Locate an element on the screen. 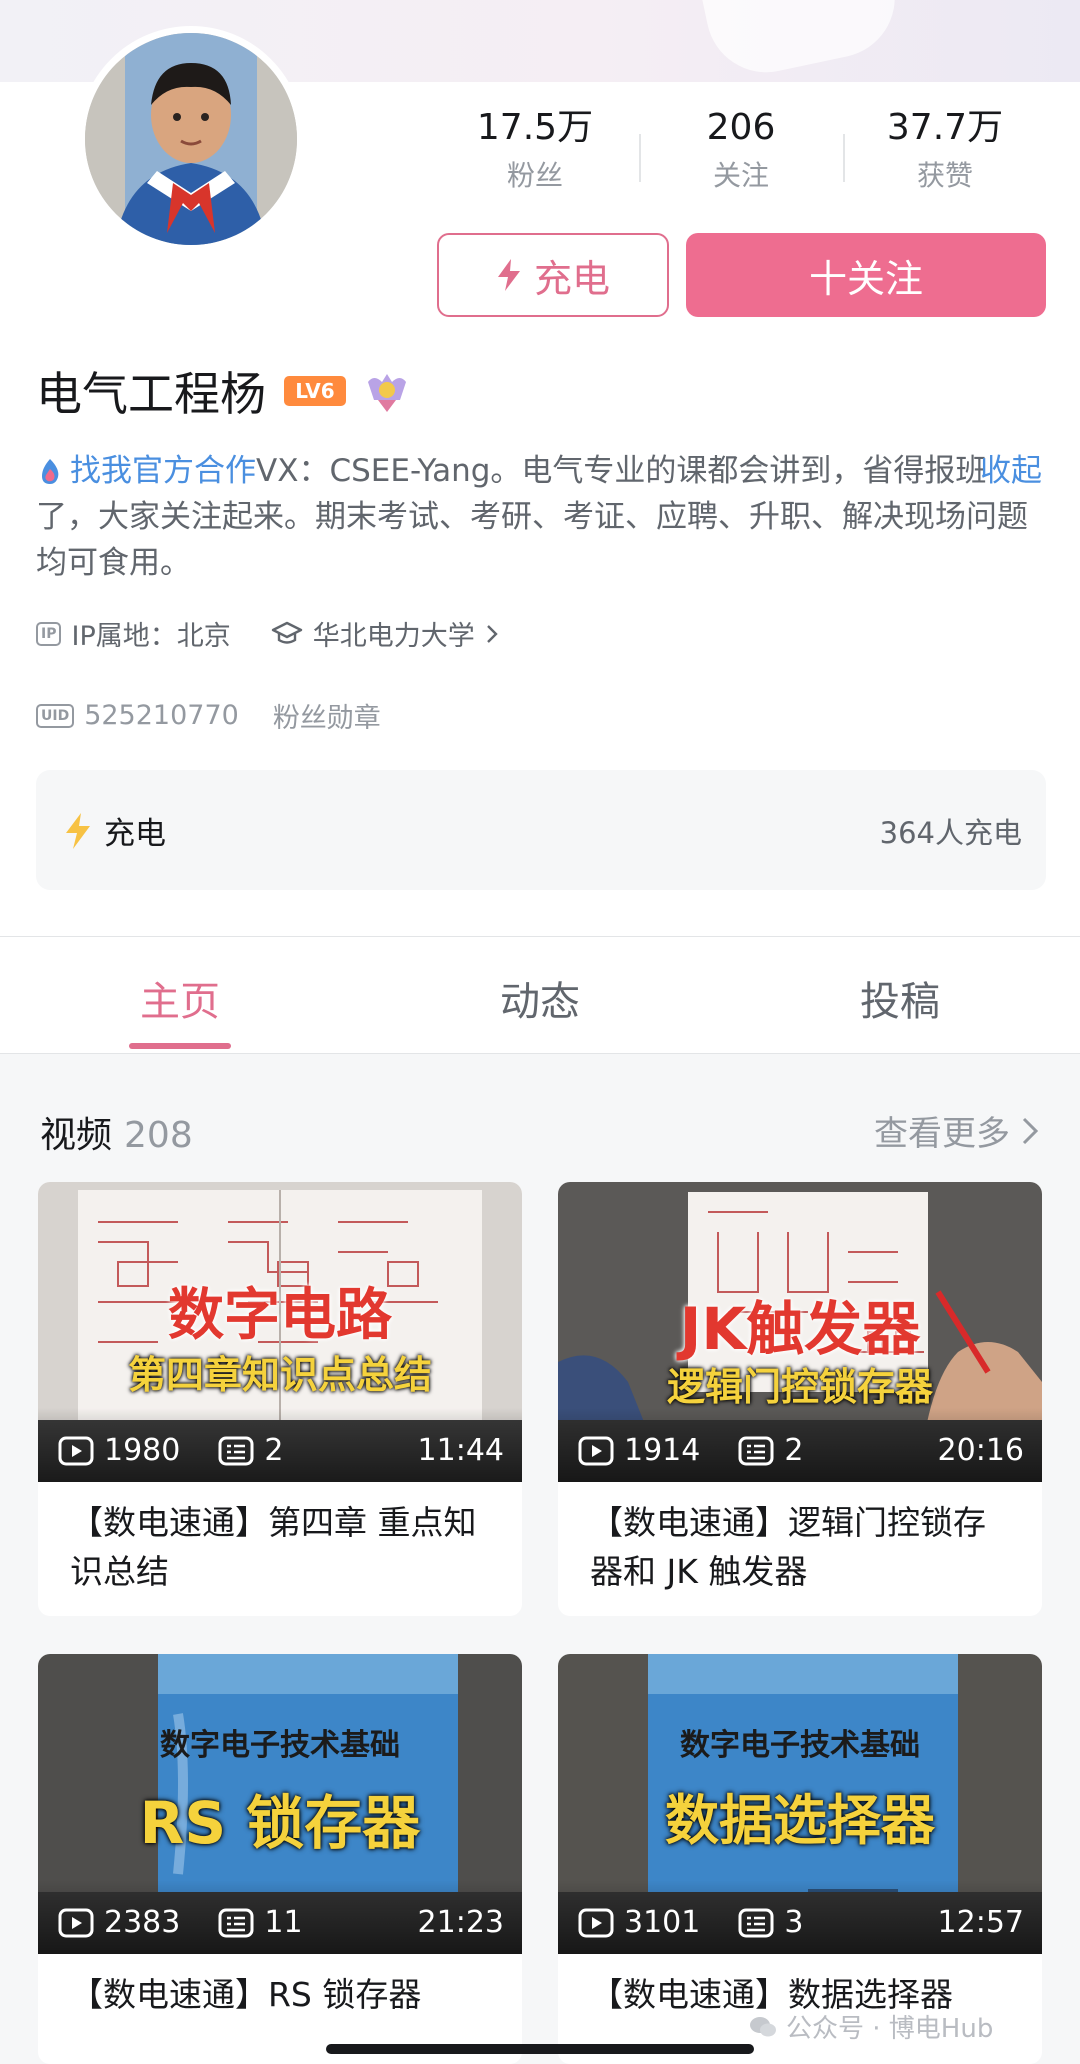 The height and width of the screenshot is (2064, 1080). vip-emblem-icon is located at coordinates (387, 393).